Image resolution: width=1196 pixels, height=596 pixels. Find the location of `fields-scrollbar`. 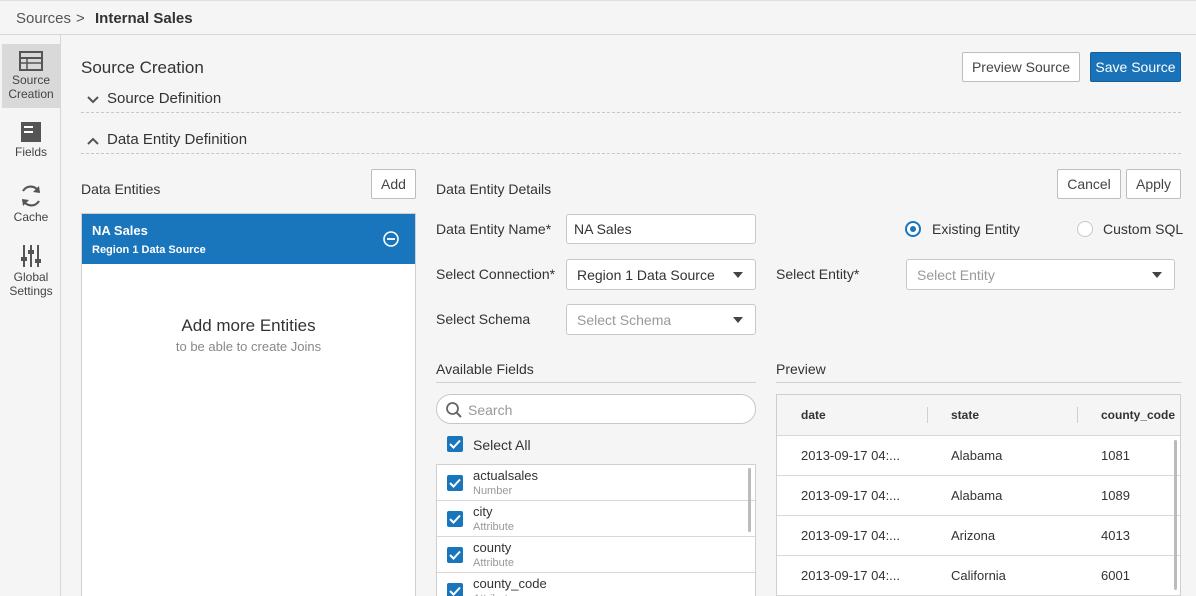

fields-scrollbar is located at coordinates (749, 500).